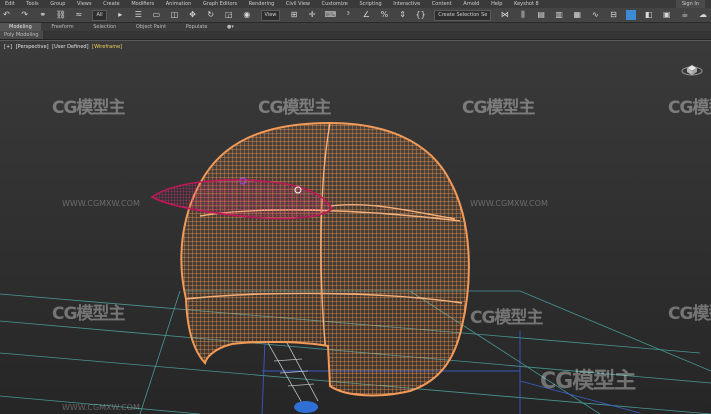  I want to click on menu-interactive: Interactive, so click(406, 4).